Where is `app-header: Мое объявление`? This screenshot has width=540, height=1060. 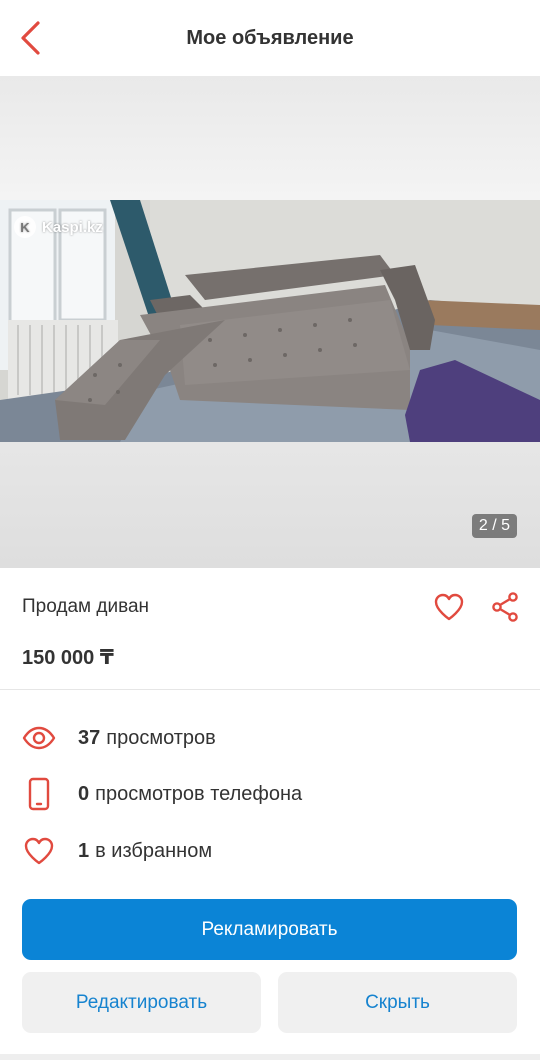
app-header: Мое объявление is located at coordinates (270, 38).